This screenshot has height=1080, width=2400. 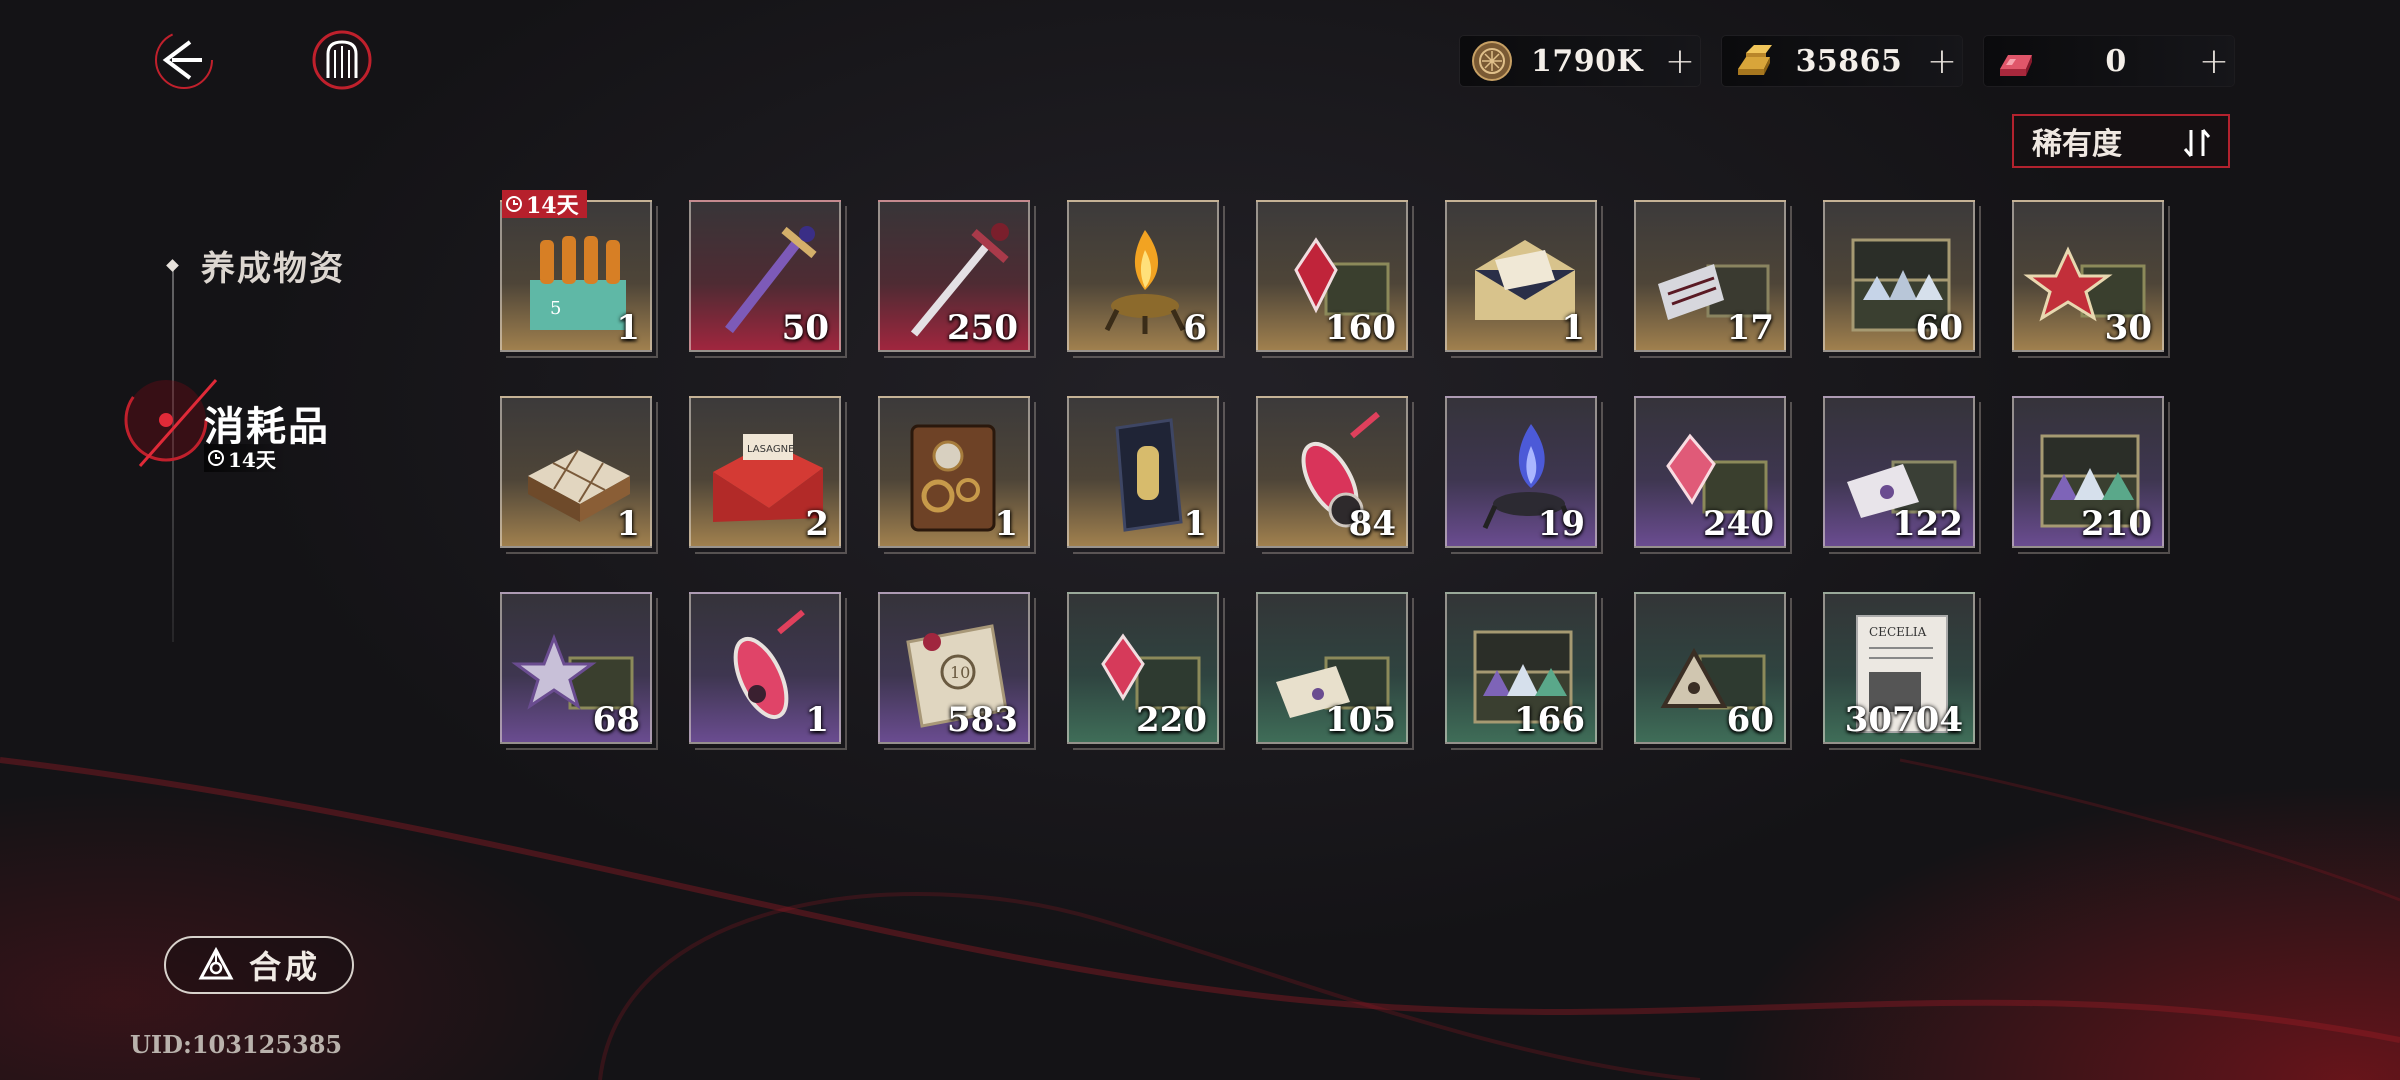 What do you see at coordinates (1335, 671) in the screenshot?
I see `inventory-slot: 105` at bounding box center [1335, 671].